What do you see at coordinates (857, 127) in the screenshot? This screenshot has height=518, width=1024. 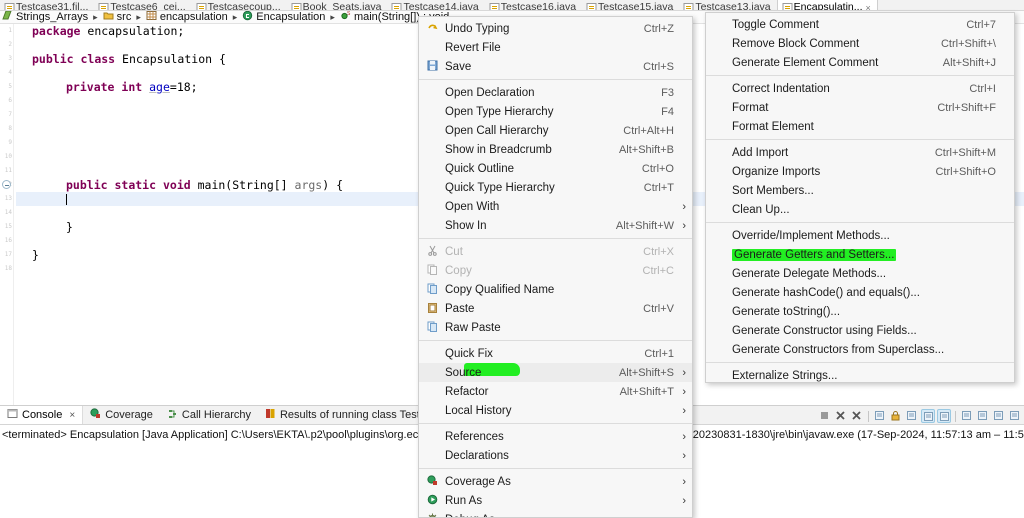 I see `menu-item-label: Format Element` at bounding box center [857, 127].